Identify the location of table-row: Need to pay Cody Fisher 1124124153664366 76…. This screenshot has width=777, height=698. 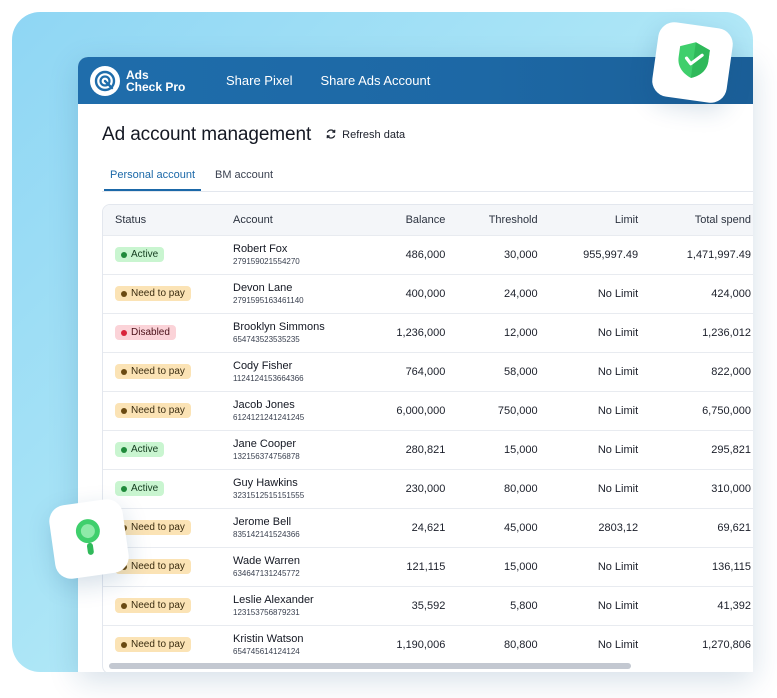
(428, 371).